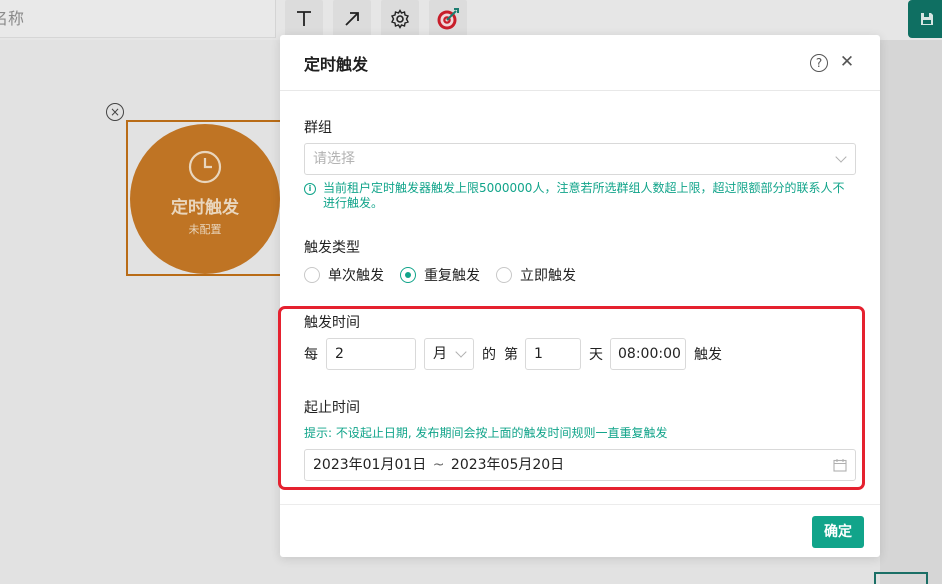  What do you see at coordinates (334, 159) in the screenshot?
I see `group-placeholder: 请选择` at bounding box center [334, 159].